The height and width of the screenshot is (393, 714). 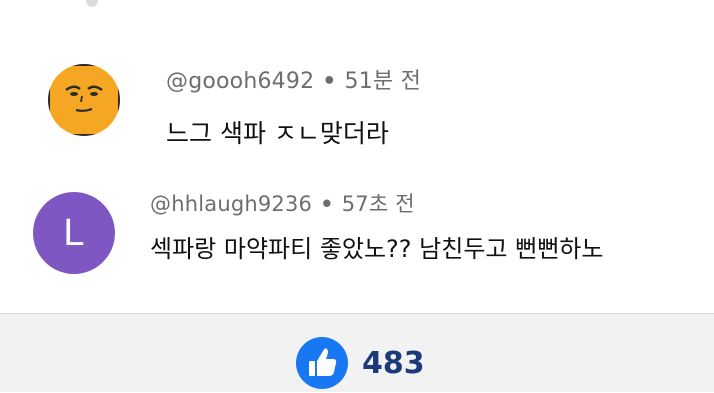 I want to click on avatar: L, so click(x=74, y=233).